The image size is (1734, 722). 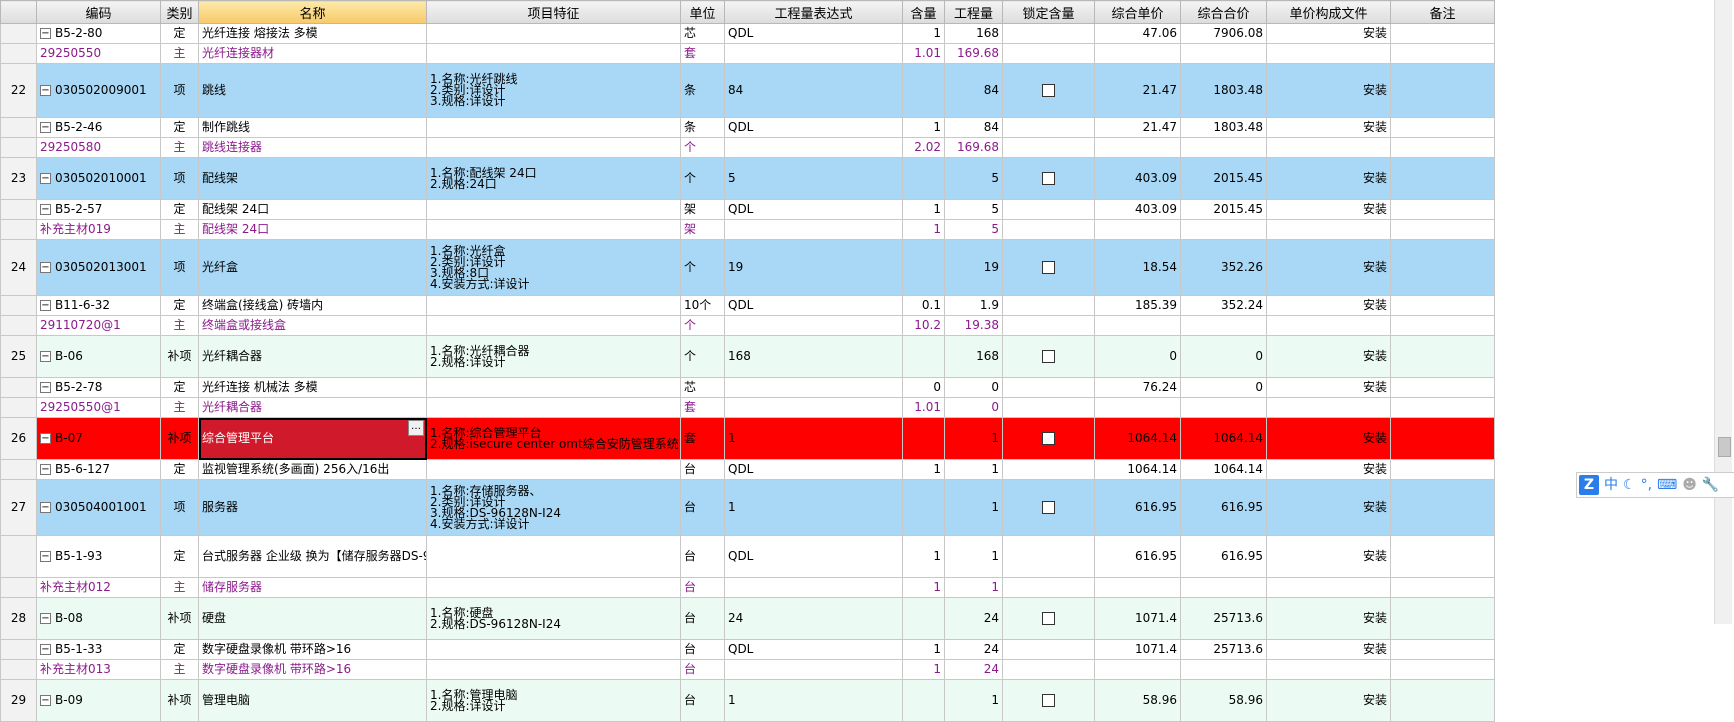 I want to click on cell-code: 补充主材019, so click(x=98, y=229).